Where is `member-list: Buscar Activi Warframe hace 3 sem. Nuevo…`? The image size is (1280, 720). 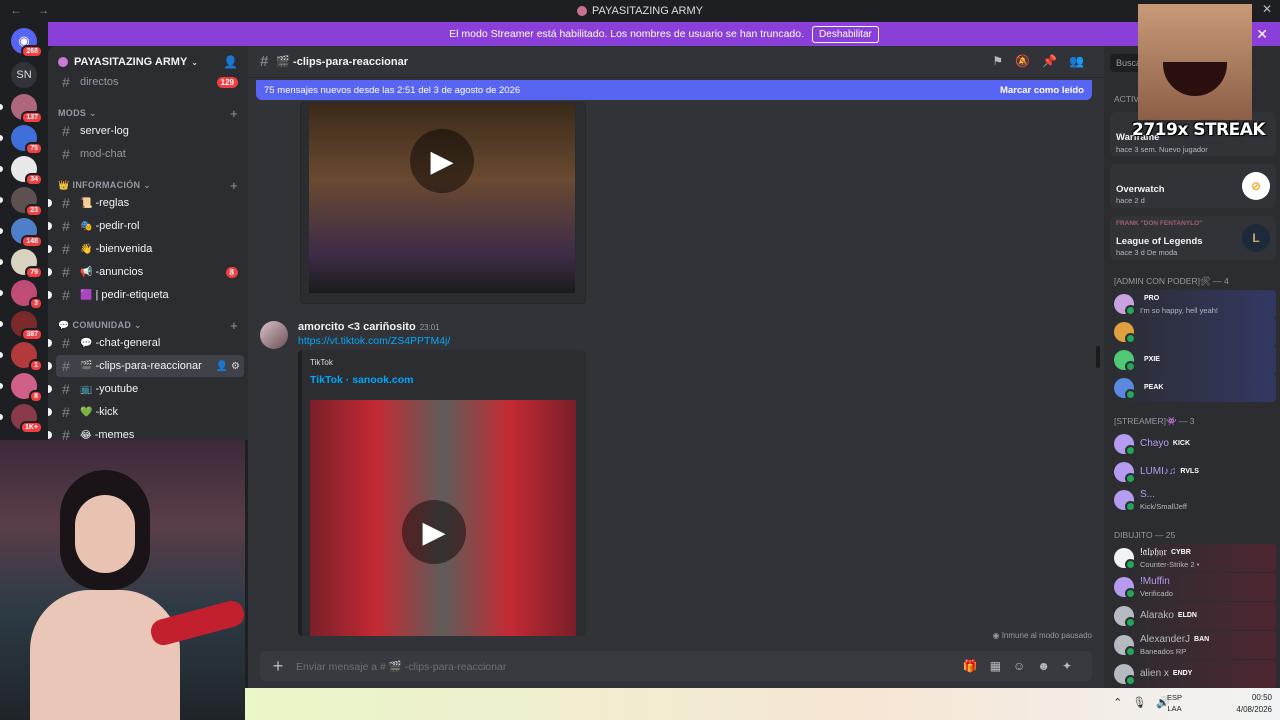
member-list: Buscar Activi Warframe hace 3 sem. Nuevo… is located at coordinates (1192, 367).